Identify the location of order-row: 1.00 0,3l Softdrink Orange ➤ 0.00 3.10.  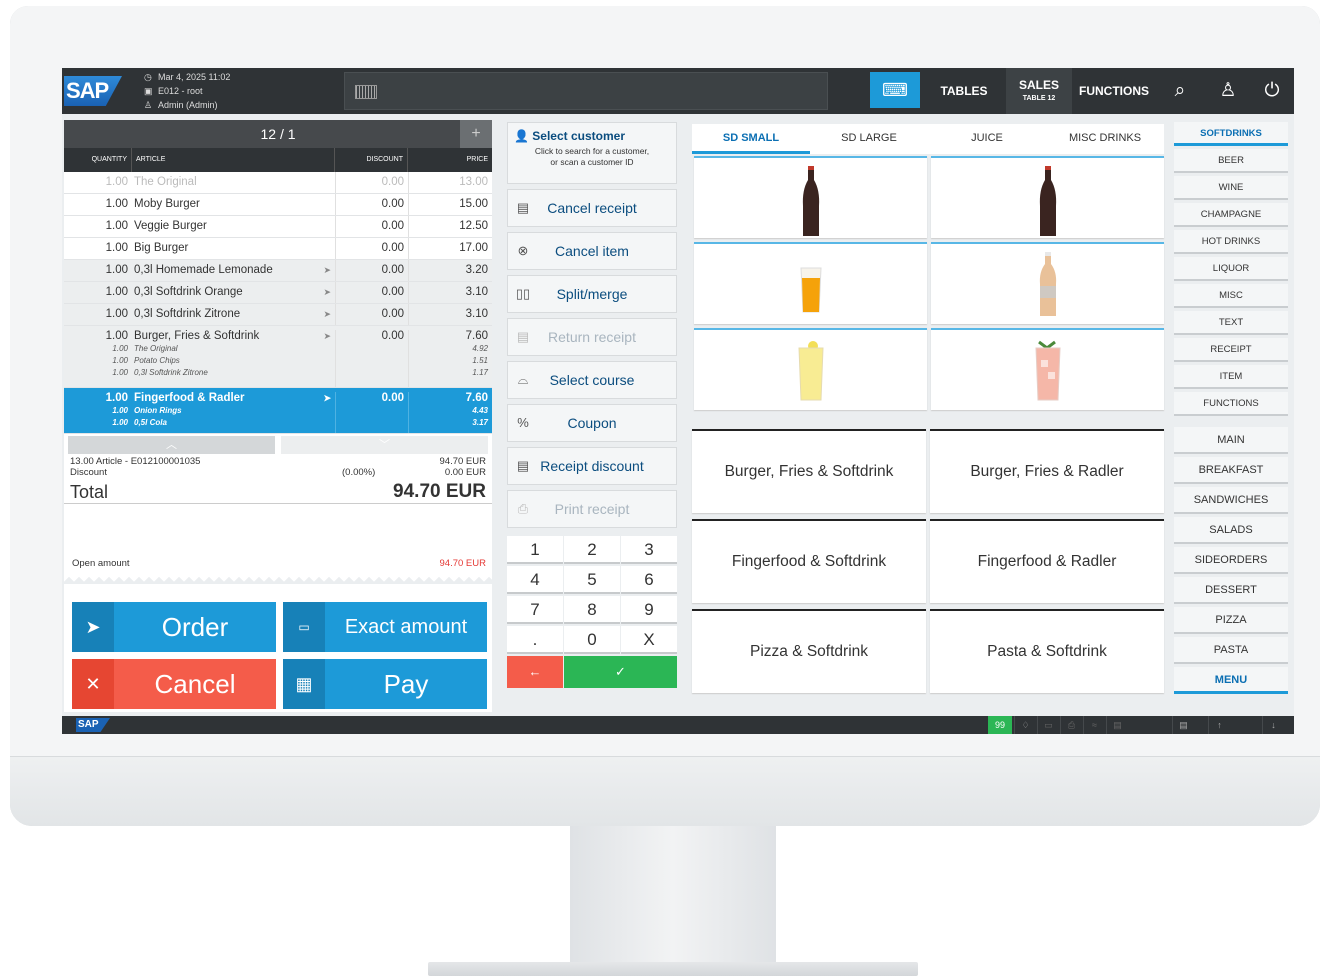
(278, 293).